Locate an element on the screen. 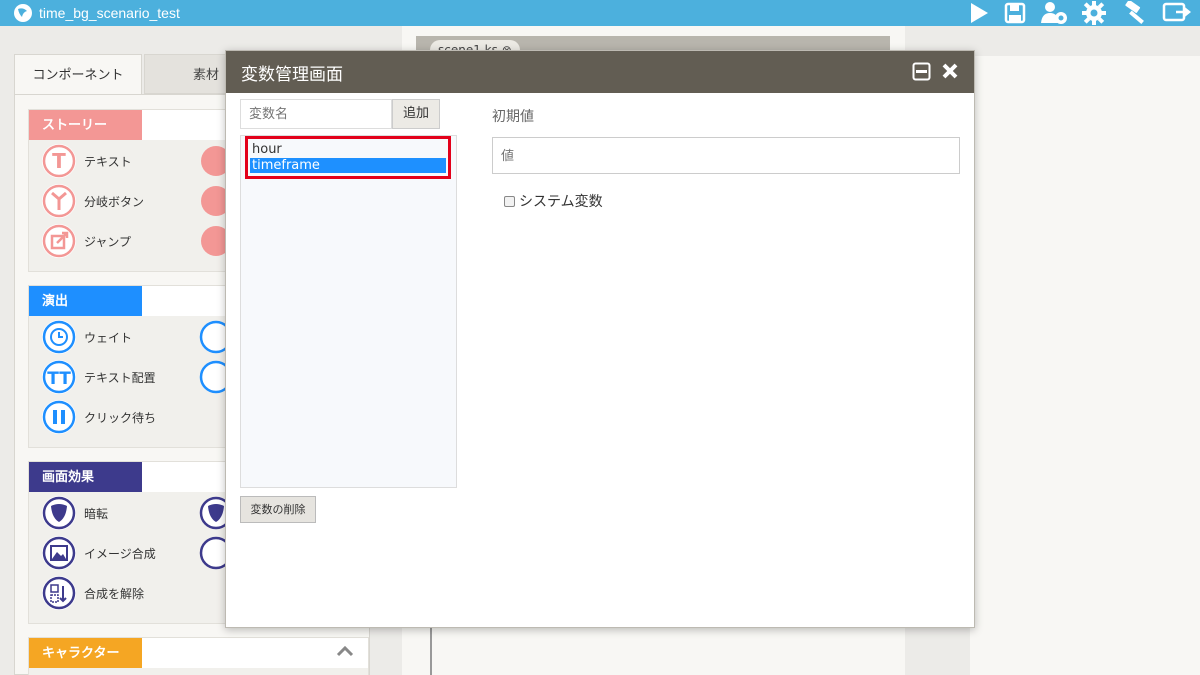  close-icon is located at coordinates (950, 71).